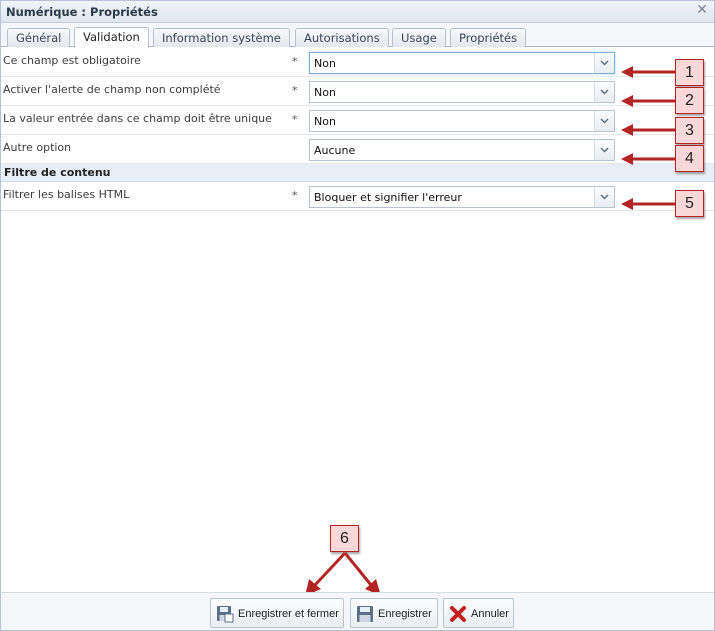  Describe the element at coordinates (490, 614) in the screenshot. I see `button-label: Annuler` at that location.